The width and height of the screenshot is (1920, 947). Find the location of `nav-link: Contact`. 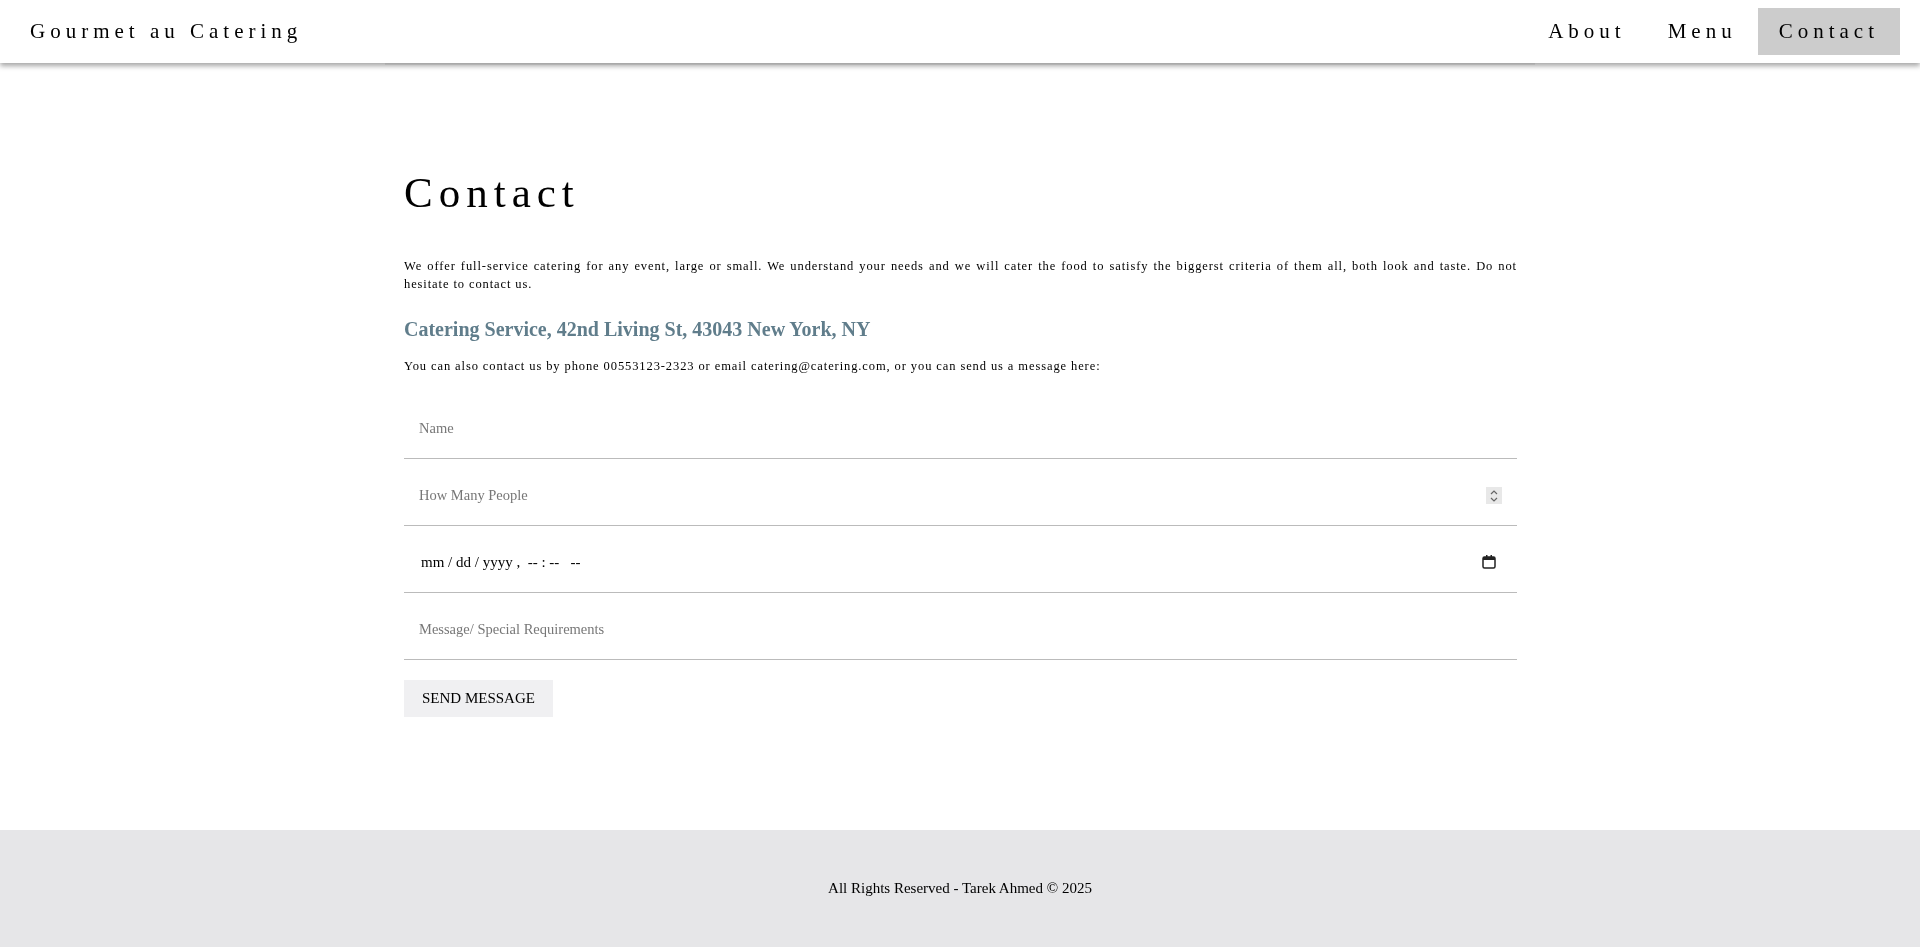

nav-link: Contact is located at coordinates (1828, 31).